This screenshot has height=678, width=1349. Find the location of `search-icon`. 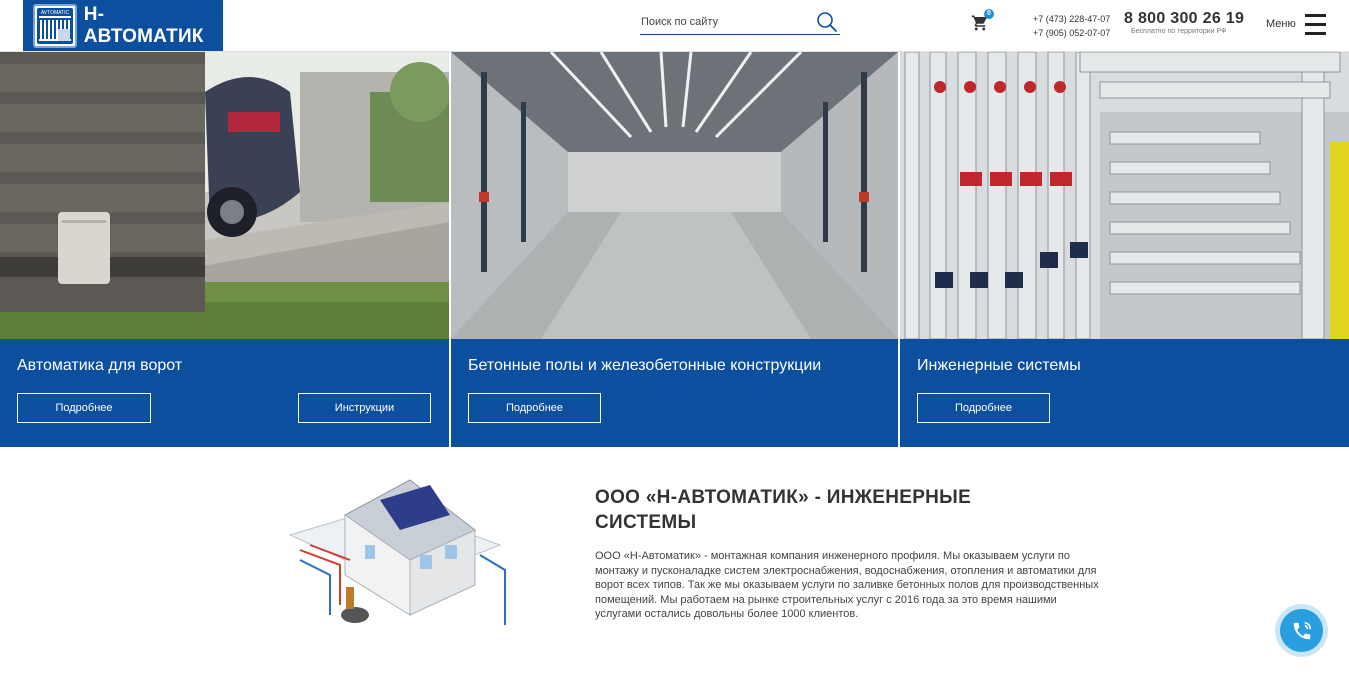

search-icon is located at coordinates (827, 24).